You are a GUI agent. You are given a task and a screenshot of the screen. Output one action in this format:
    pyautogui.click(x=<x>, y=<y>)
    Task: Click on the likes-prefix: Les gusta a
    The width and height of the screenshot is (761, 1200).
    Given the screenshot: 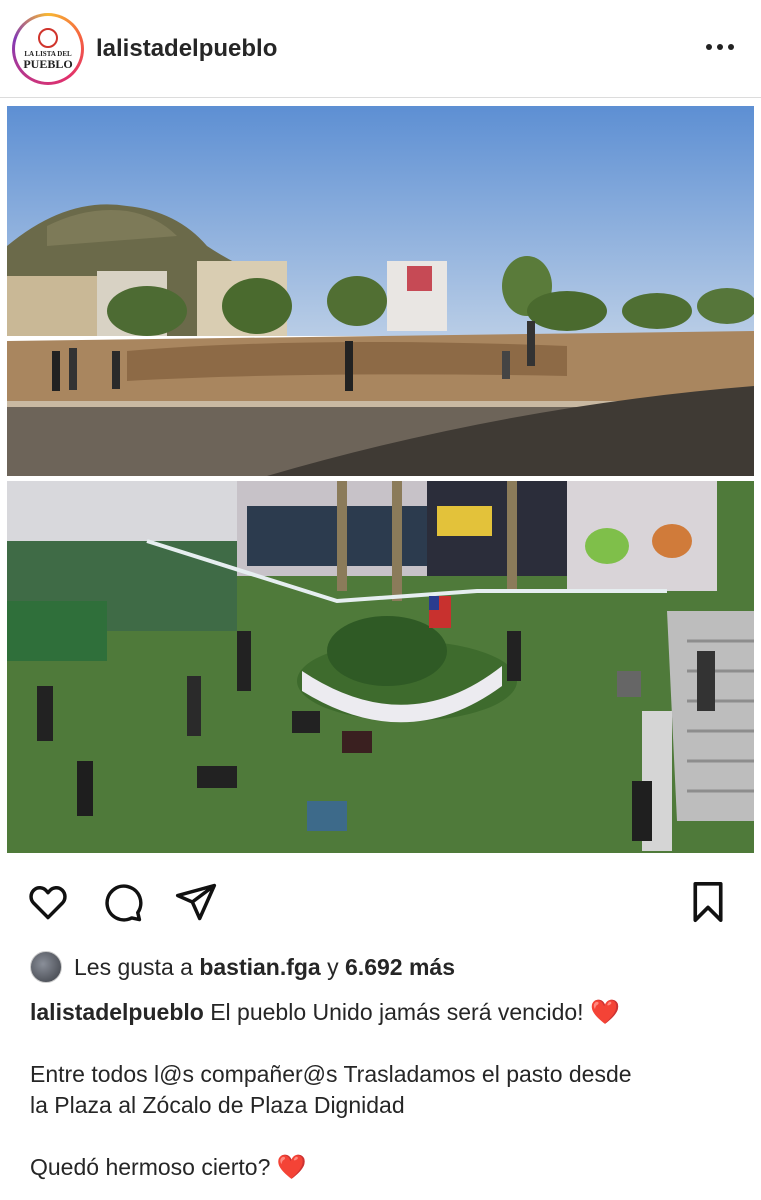 What is the action you would take?
    pyautogui.click(x=133, y=966)
    